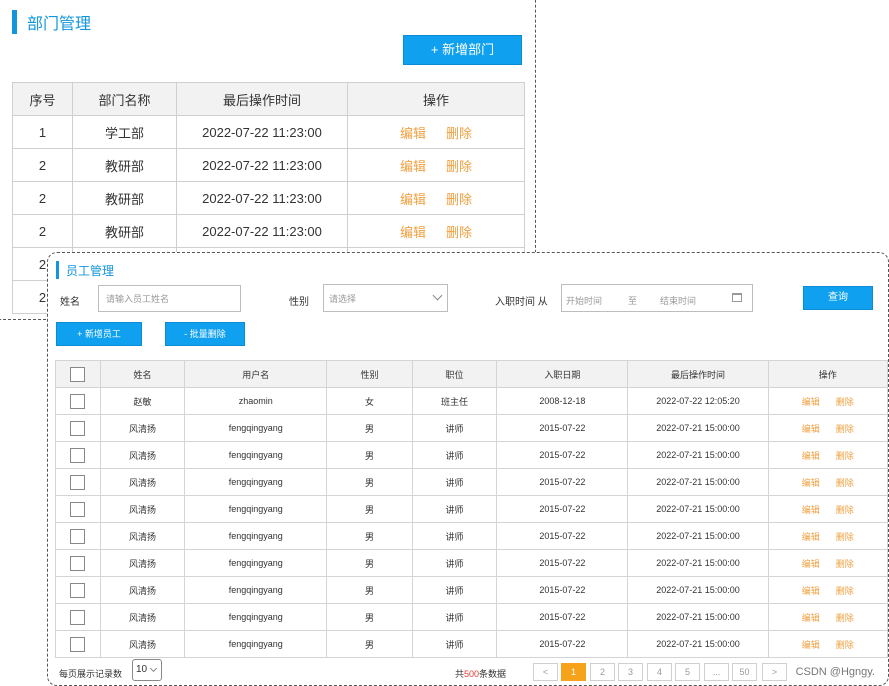 The height and width of the screenshot is (686, 889). What do you see at coordinates (774, 672) in the screenshot?
I see `next-page-button: >` at bounding box center [774, 672].